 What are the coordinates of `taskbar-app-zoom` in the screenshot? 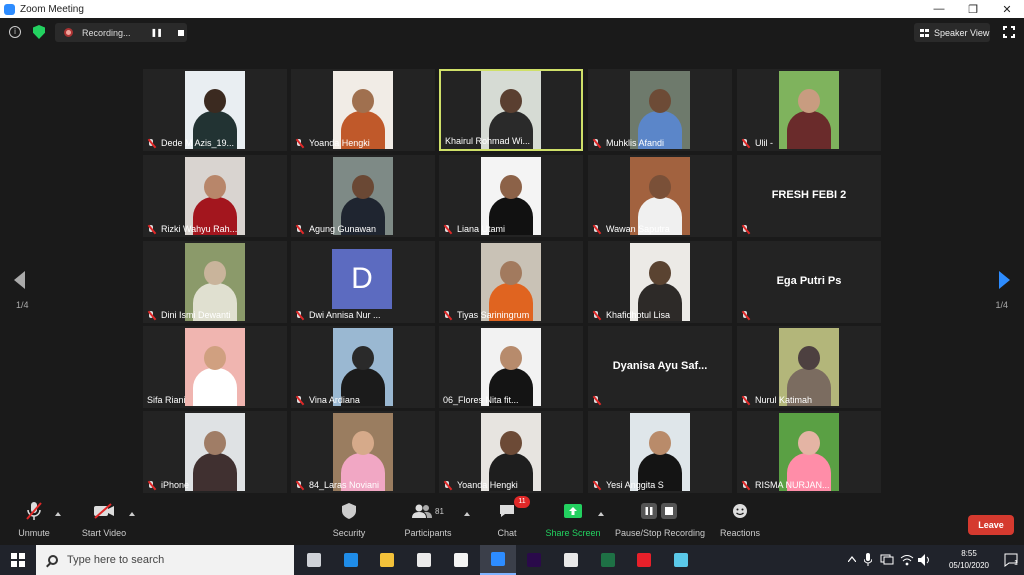 It's located at (497, 560).